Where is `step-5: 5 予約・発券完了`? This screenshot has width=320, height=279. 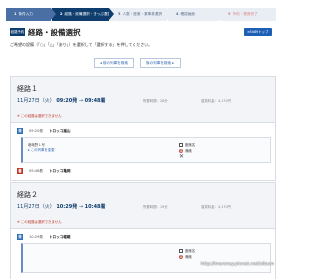 step-5: 5 予約・発券完了 is located at coordinates (247, 14).